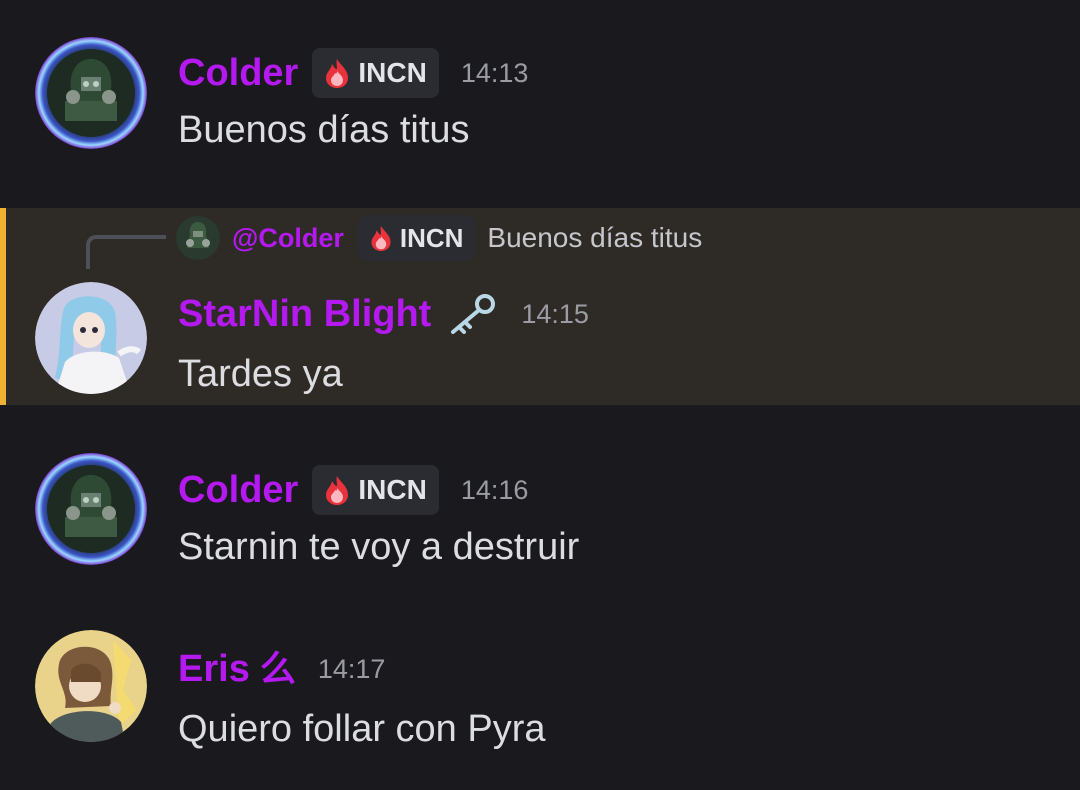 This screenshot has width=1080, height=790. Describe the element at coordinates (362, 729) in the screenshot. I see `message-content: Quiero follar con Pyra` at that location.